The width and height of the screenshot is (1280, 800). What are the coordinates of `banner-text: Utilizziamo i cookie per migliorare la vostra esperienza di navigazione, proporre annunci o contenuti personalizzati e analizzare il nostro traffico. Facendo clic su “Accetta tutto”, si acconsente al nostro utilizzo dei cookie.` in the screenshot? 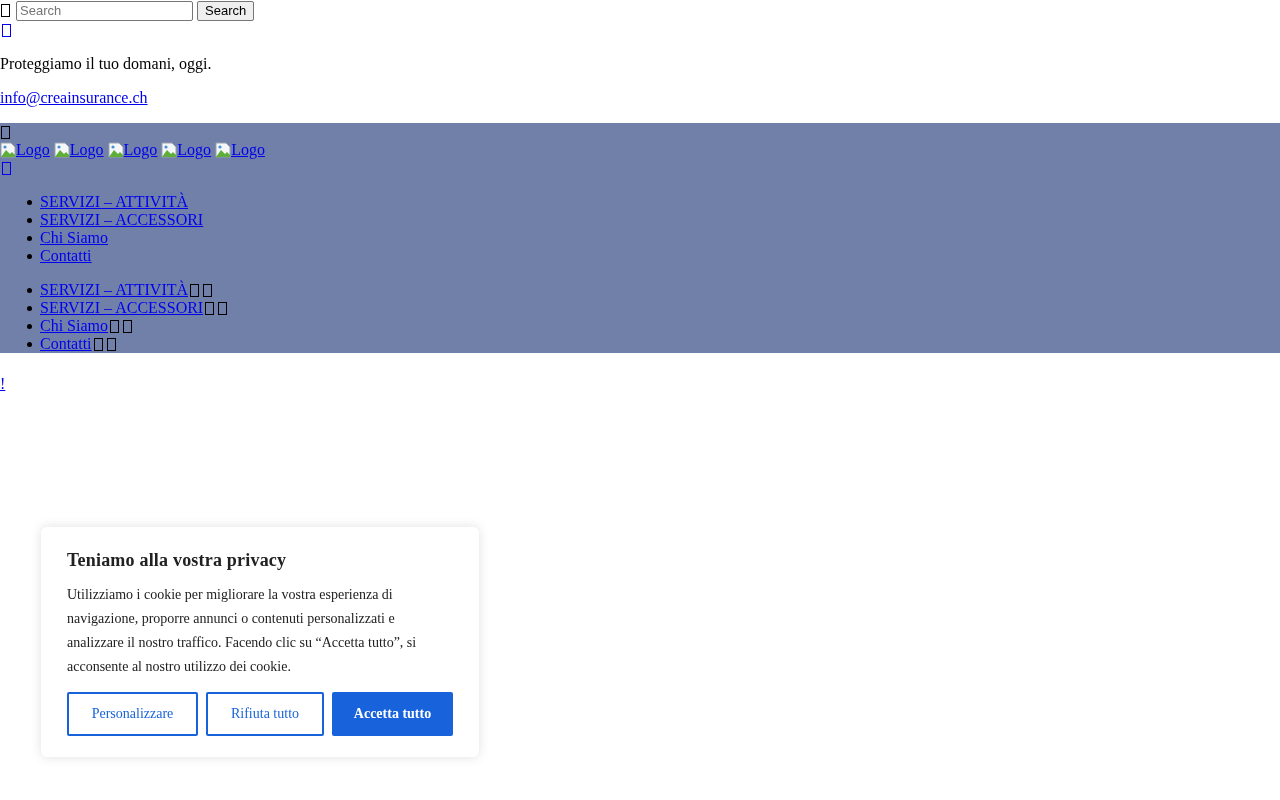 It's located at (242, 631).